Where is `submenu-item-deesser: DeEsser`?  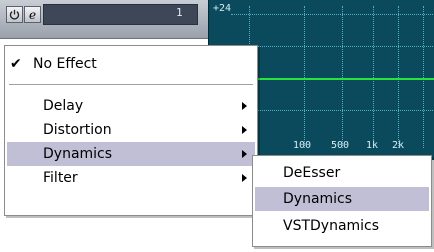
submenu-item-deesser: DeEsser is located at coordinates (342, 173).